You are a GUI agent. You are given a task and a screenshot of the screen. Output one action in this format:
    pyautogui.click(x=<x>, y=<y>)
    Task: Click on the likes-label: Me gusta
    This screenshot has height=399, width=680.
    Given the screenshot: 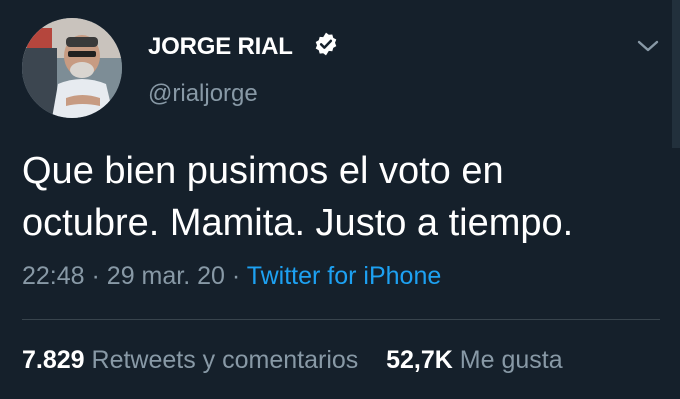 What is the action you would take?
    pyautogui.click(x=511, y=360)
    